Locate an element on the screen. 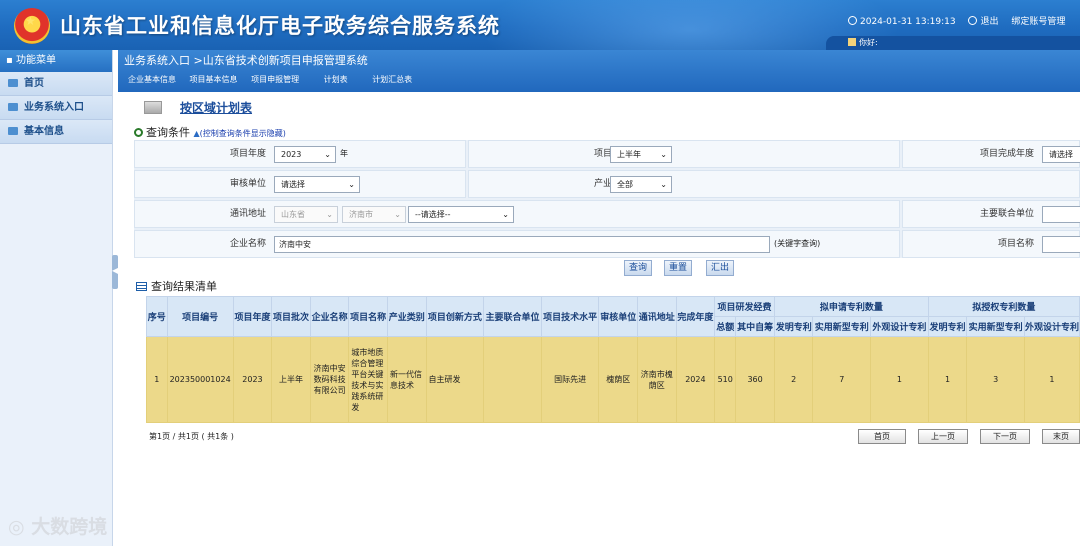 The image size is (1080, 546). cell-address: 济南市槐荫区 is located at coordinates (657, 379).